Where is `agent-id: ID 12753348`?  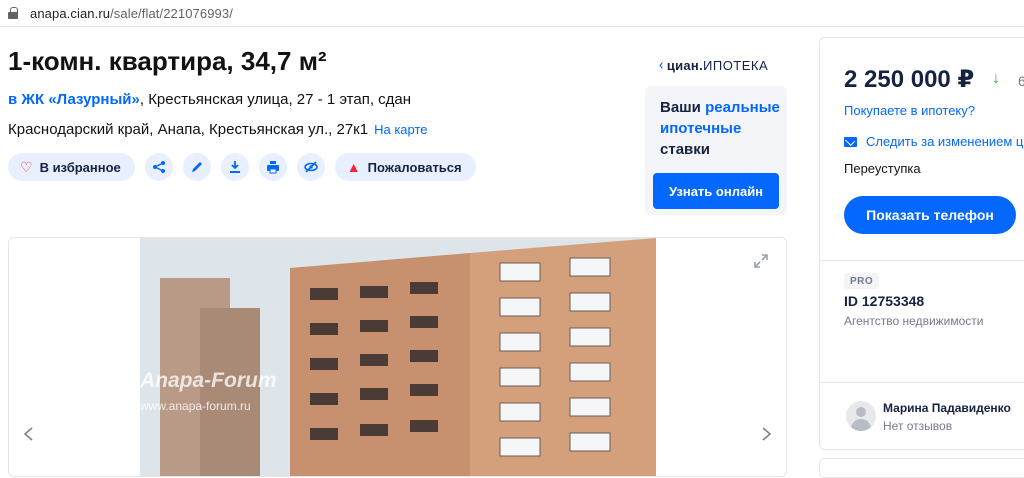 agent-id: ID 12753348 is located at coordinates (884, 301).